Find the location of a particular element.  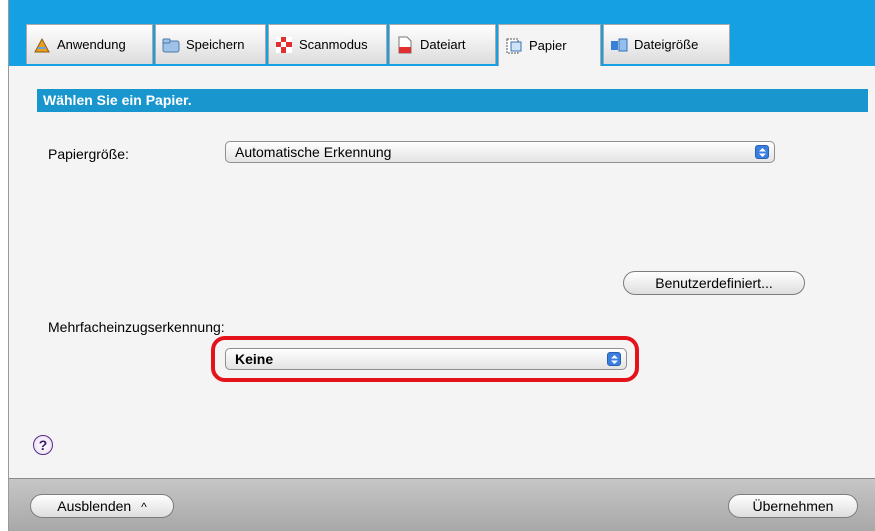

folder-icon is located at coordinates (171, 45).